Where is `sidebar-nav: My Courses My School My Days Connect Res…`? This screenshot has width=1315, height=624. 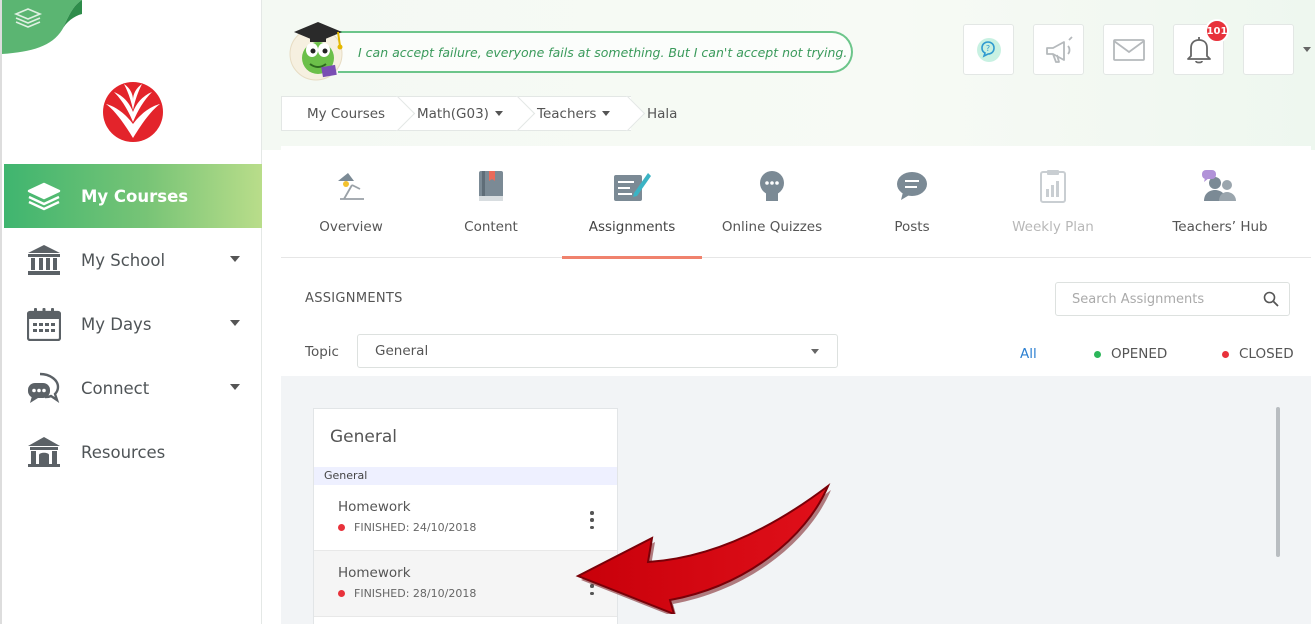
sidebar-nav: My Courses My School My Days Connect Res… is located at coordinates (133, 324).